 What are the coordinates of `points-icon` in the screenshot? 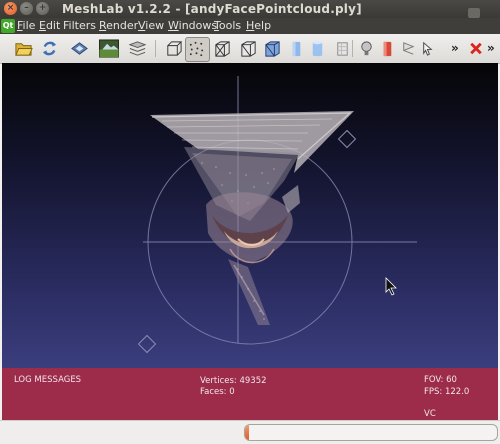 It's located at (196, 48).